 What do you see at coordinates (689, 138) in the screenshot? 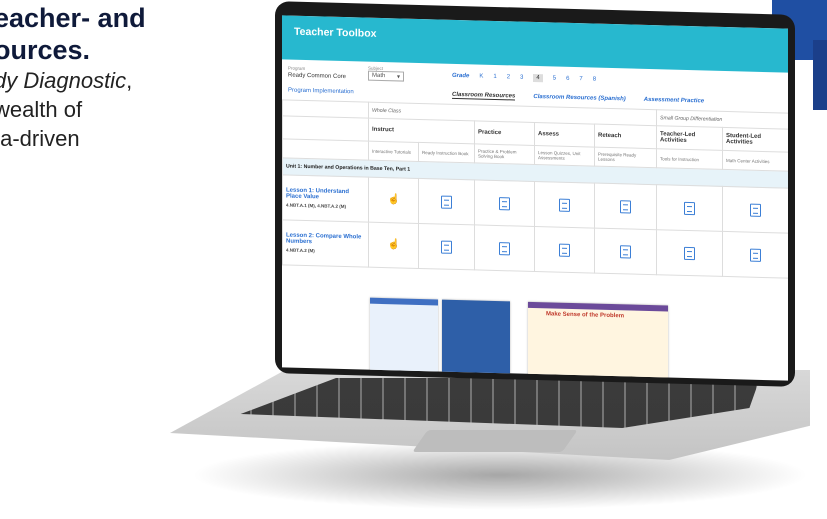
I see `column-teacher-led: Teacher-Led Activities` at bounding box center [689, 138].